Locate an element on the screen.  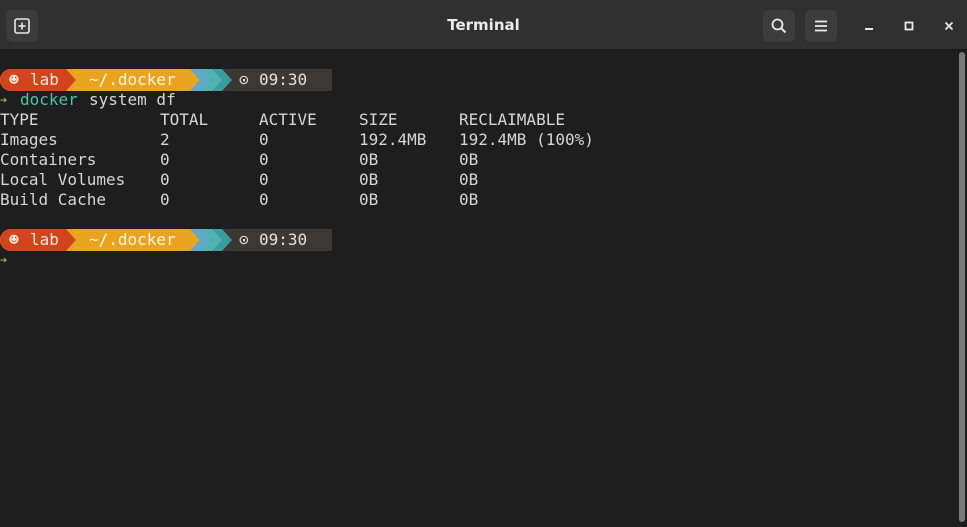
command-name: docker is located at coordinates (49, 99).